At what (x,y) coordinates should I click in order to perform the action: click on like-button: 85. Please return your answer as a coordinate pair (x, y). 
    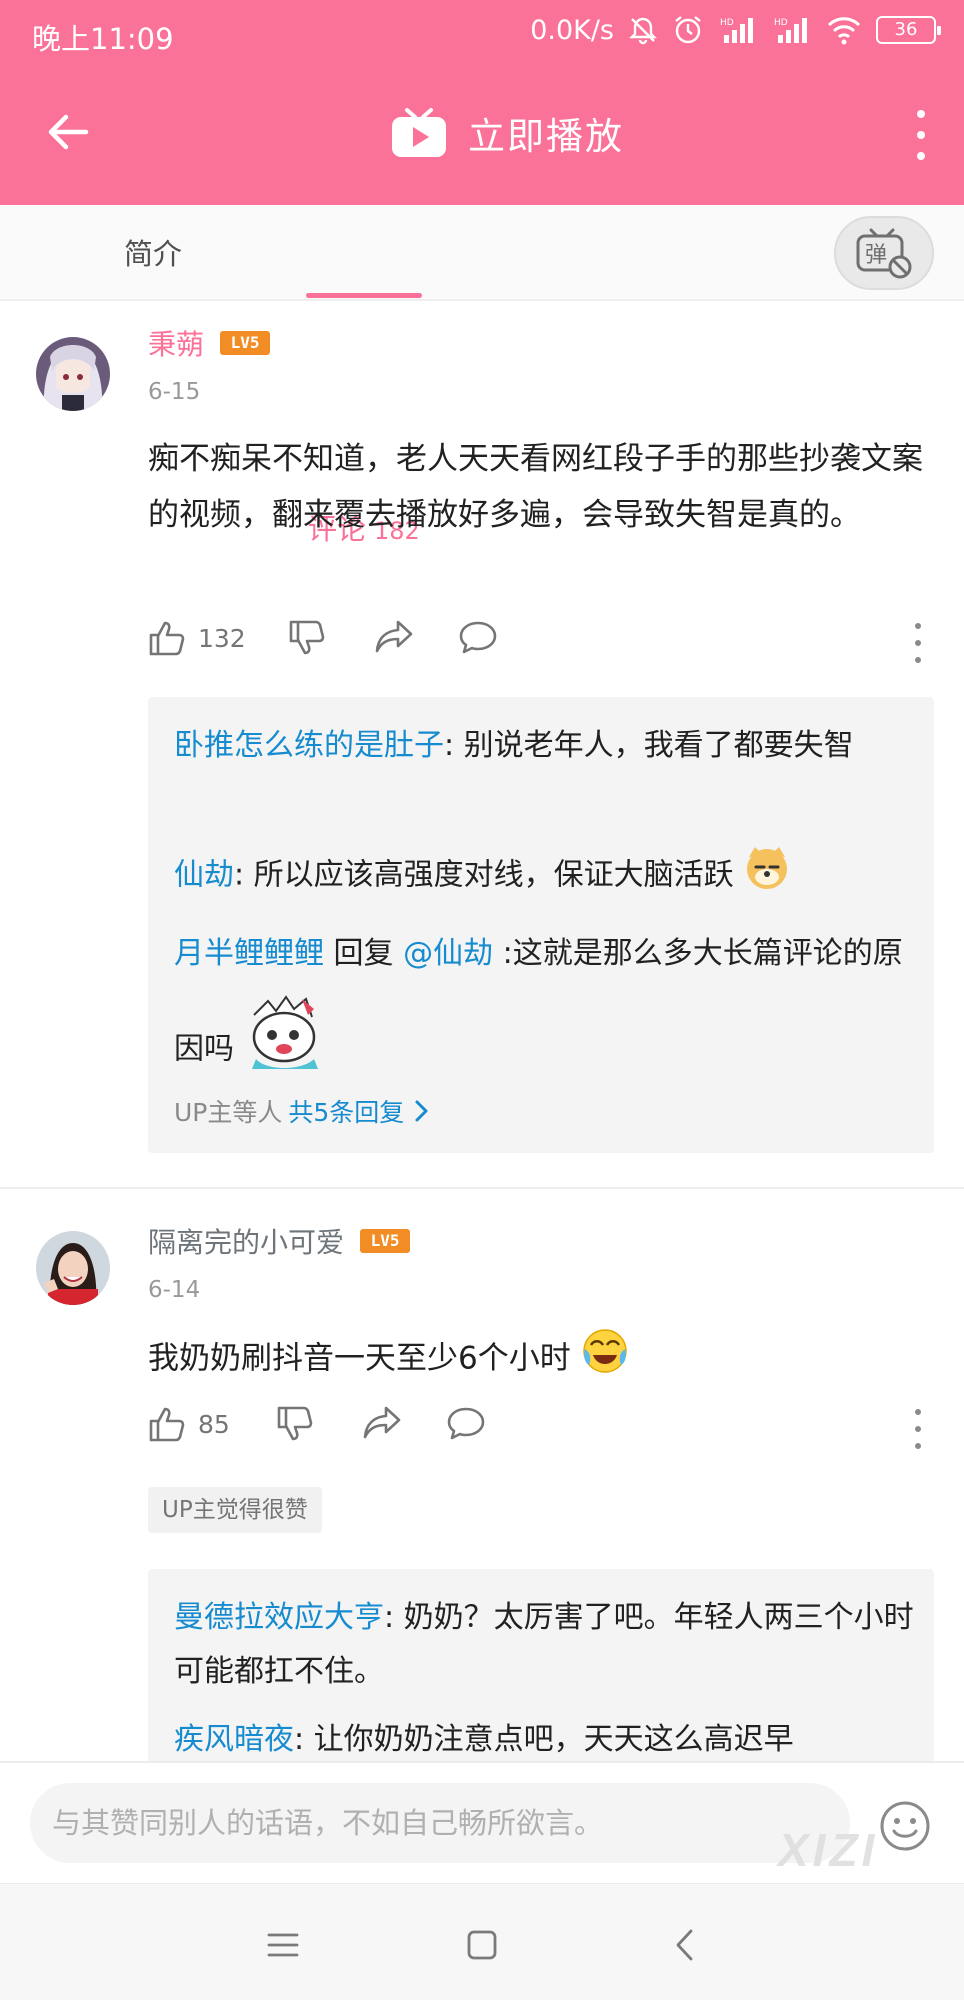
    Looking at the image, I should click on (189, 1424).